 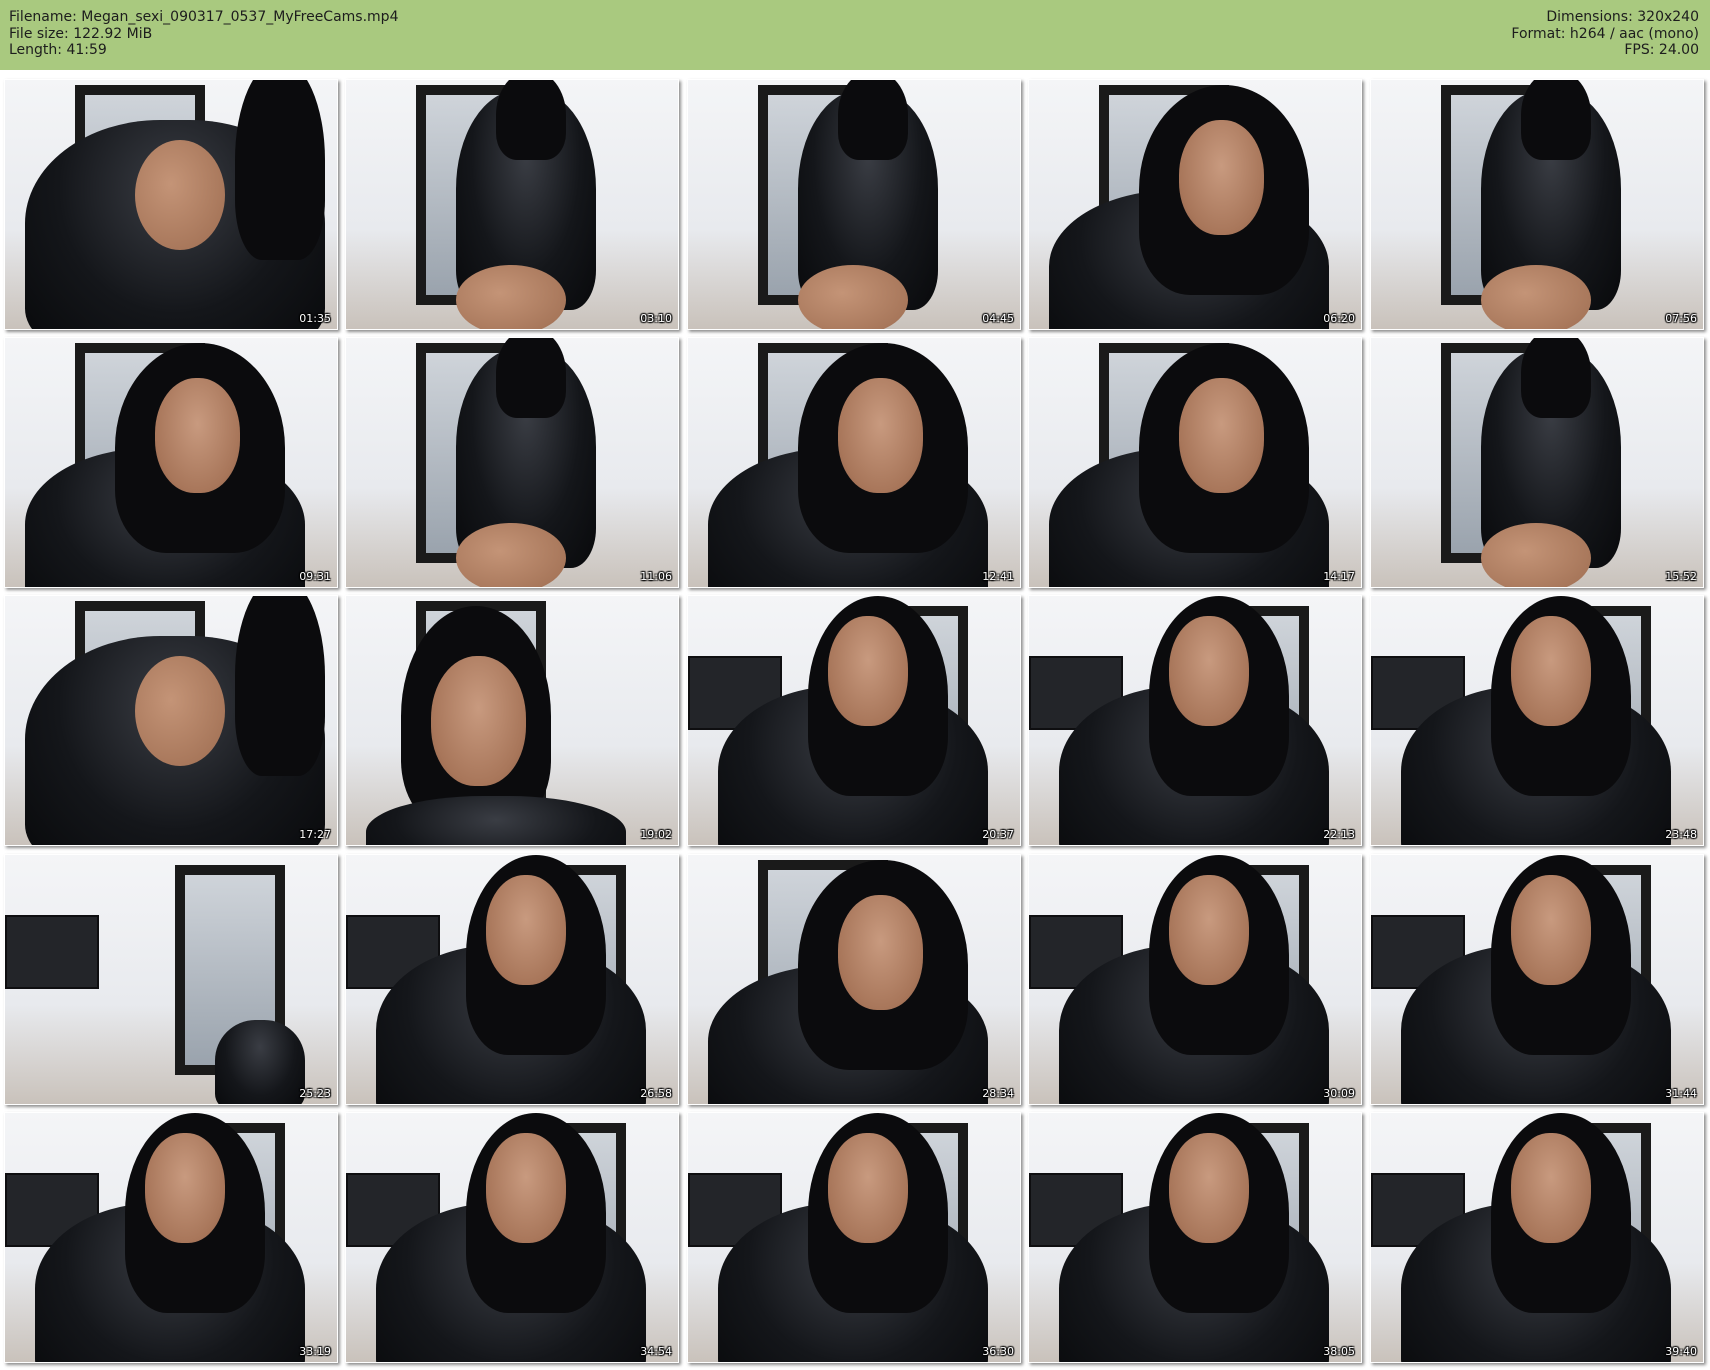 I want to click on video-thumbnail: 22:13, so click(x=1195, y=720).